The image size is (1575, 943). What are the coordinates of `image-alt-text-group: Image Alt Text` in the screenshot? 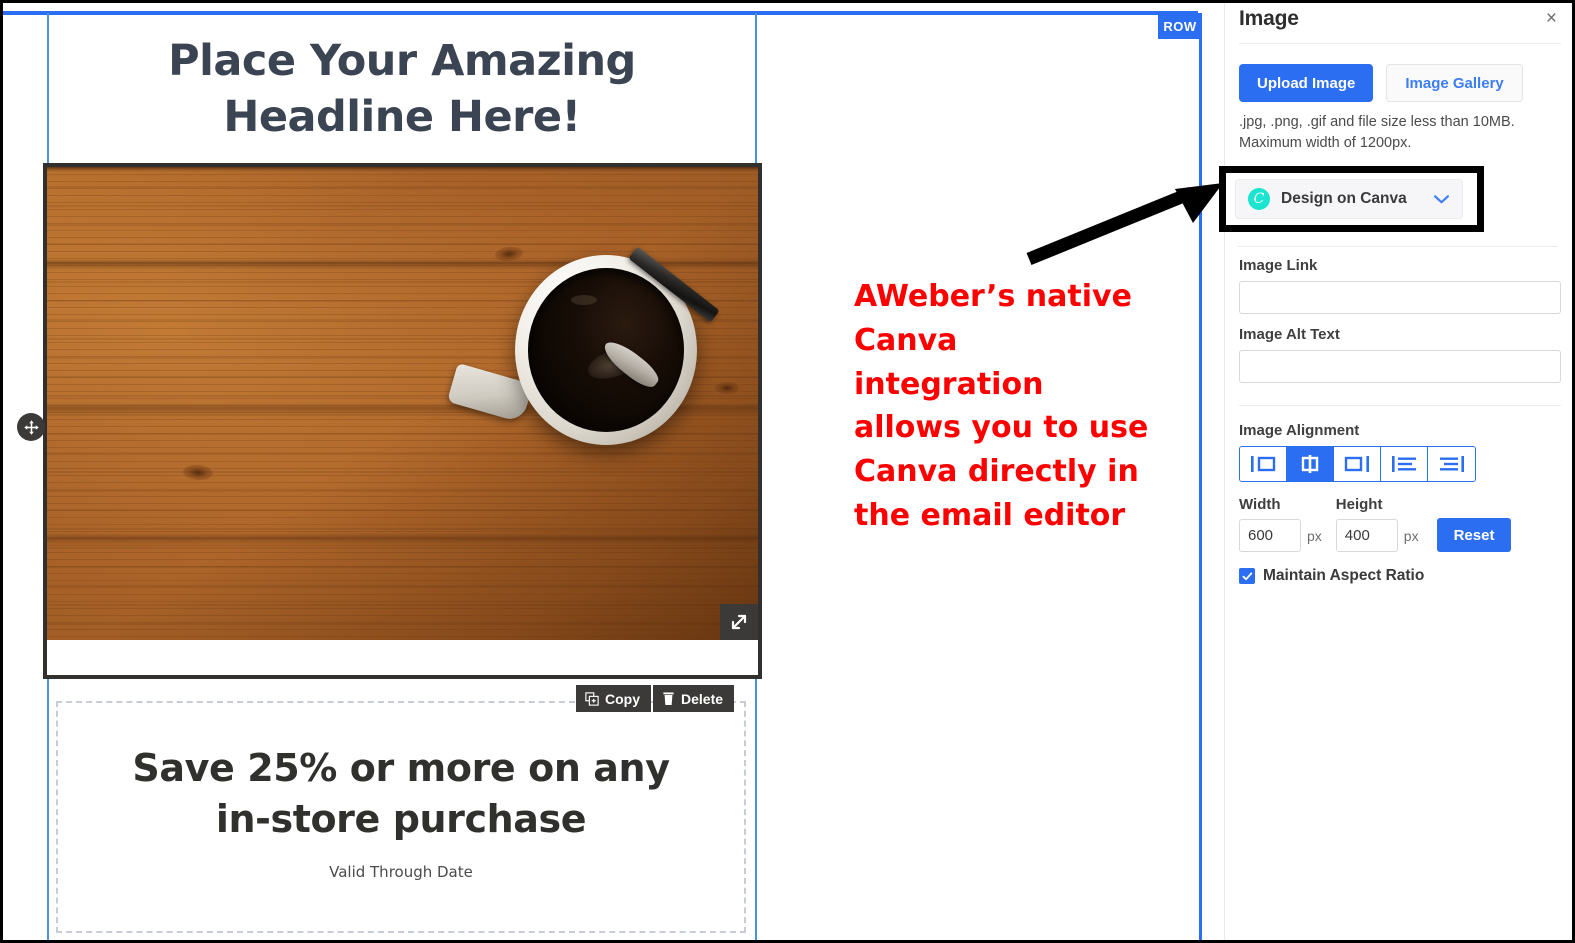 It's located at (1400, 355).